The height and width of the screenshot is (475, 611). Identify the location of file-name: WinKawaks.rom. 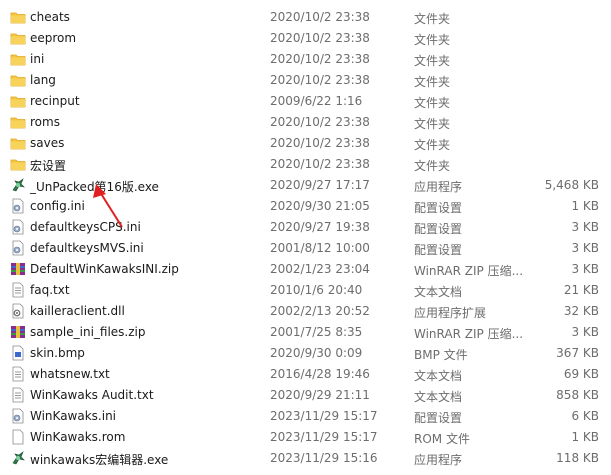
(78, 437).